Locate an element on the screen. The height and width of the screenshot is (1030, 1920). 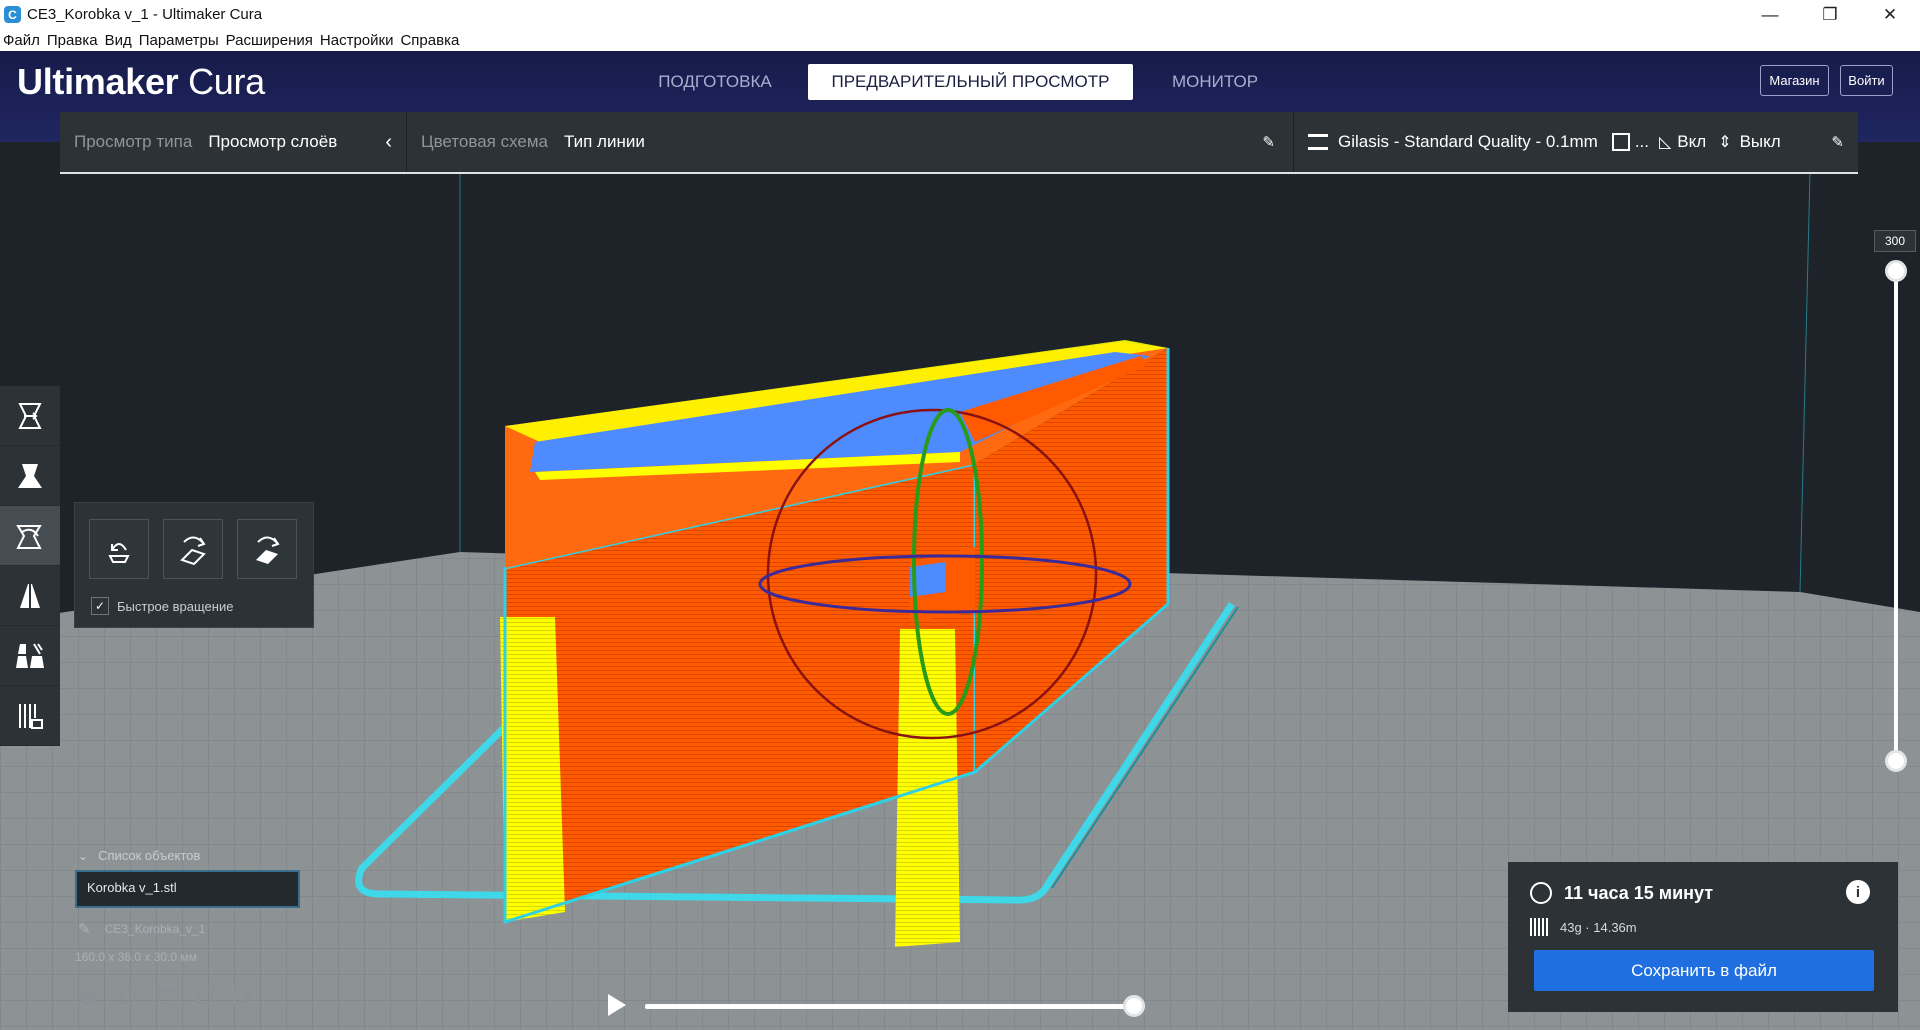
mirror-icon is located at coordinates (30, 595).